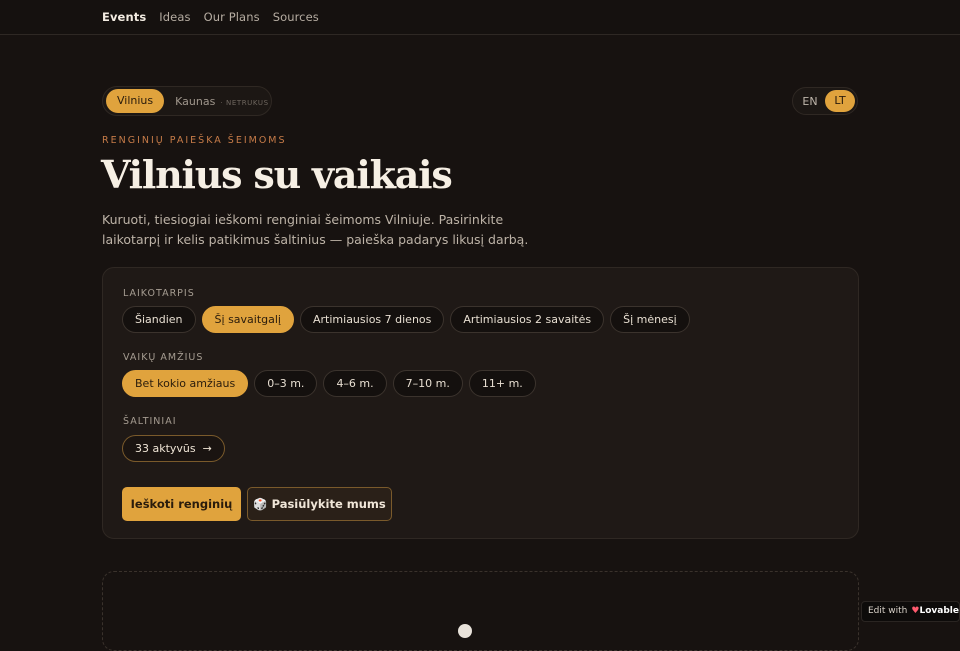  I want to click on hero-eyebrow: RENGINIŲ PAIEŠKA ŠEIMOMS, so click(194, 140).